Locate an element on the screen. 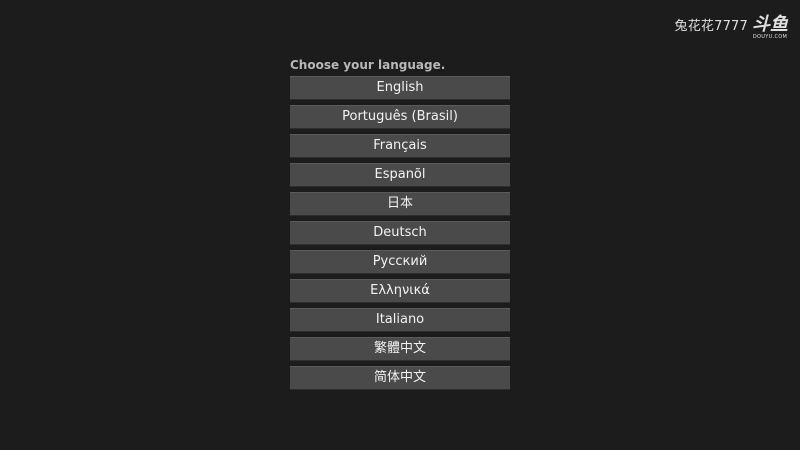 This screenshot has height=450, width=800. language-option-spanish: Espanõl is located at coordinates (400, 175).